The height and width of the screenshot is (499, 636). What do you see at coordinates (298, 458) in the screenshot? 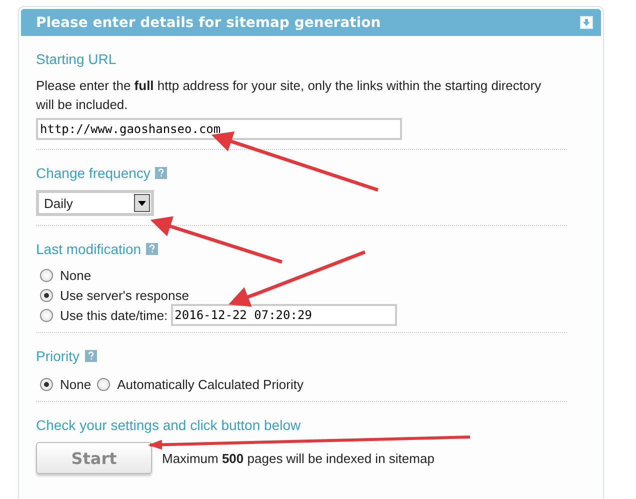
I see `note-text: Maximum 500 pages will be indexed in sitemap` at bounding box center [298, 458].